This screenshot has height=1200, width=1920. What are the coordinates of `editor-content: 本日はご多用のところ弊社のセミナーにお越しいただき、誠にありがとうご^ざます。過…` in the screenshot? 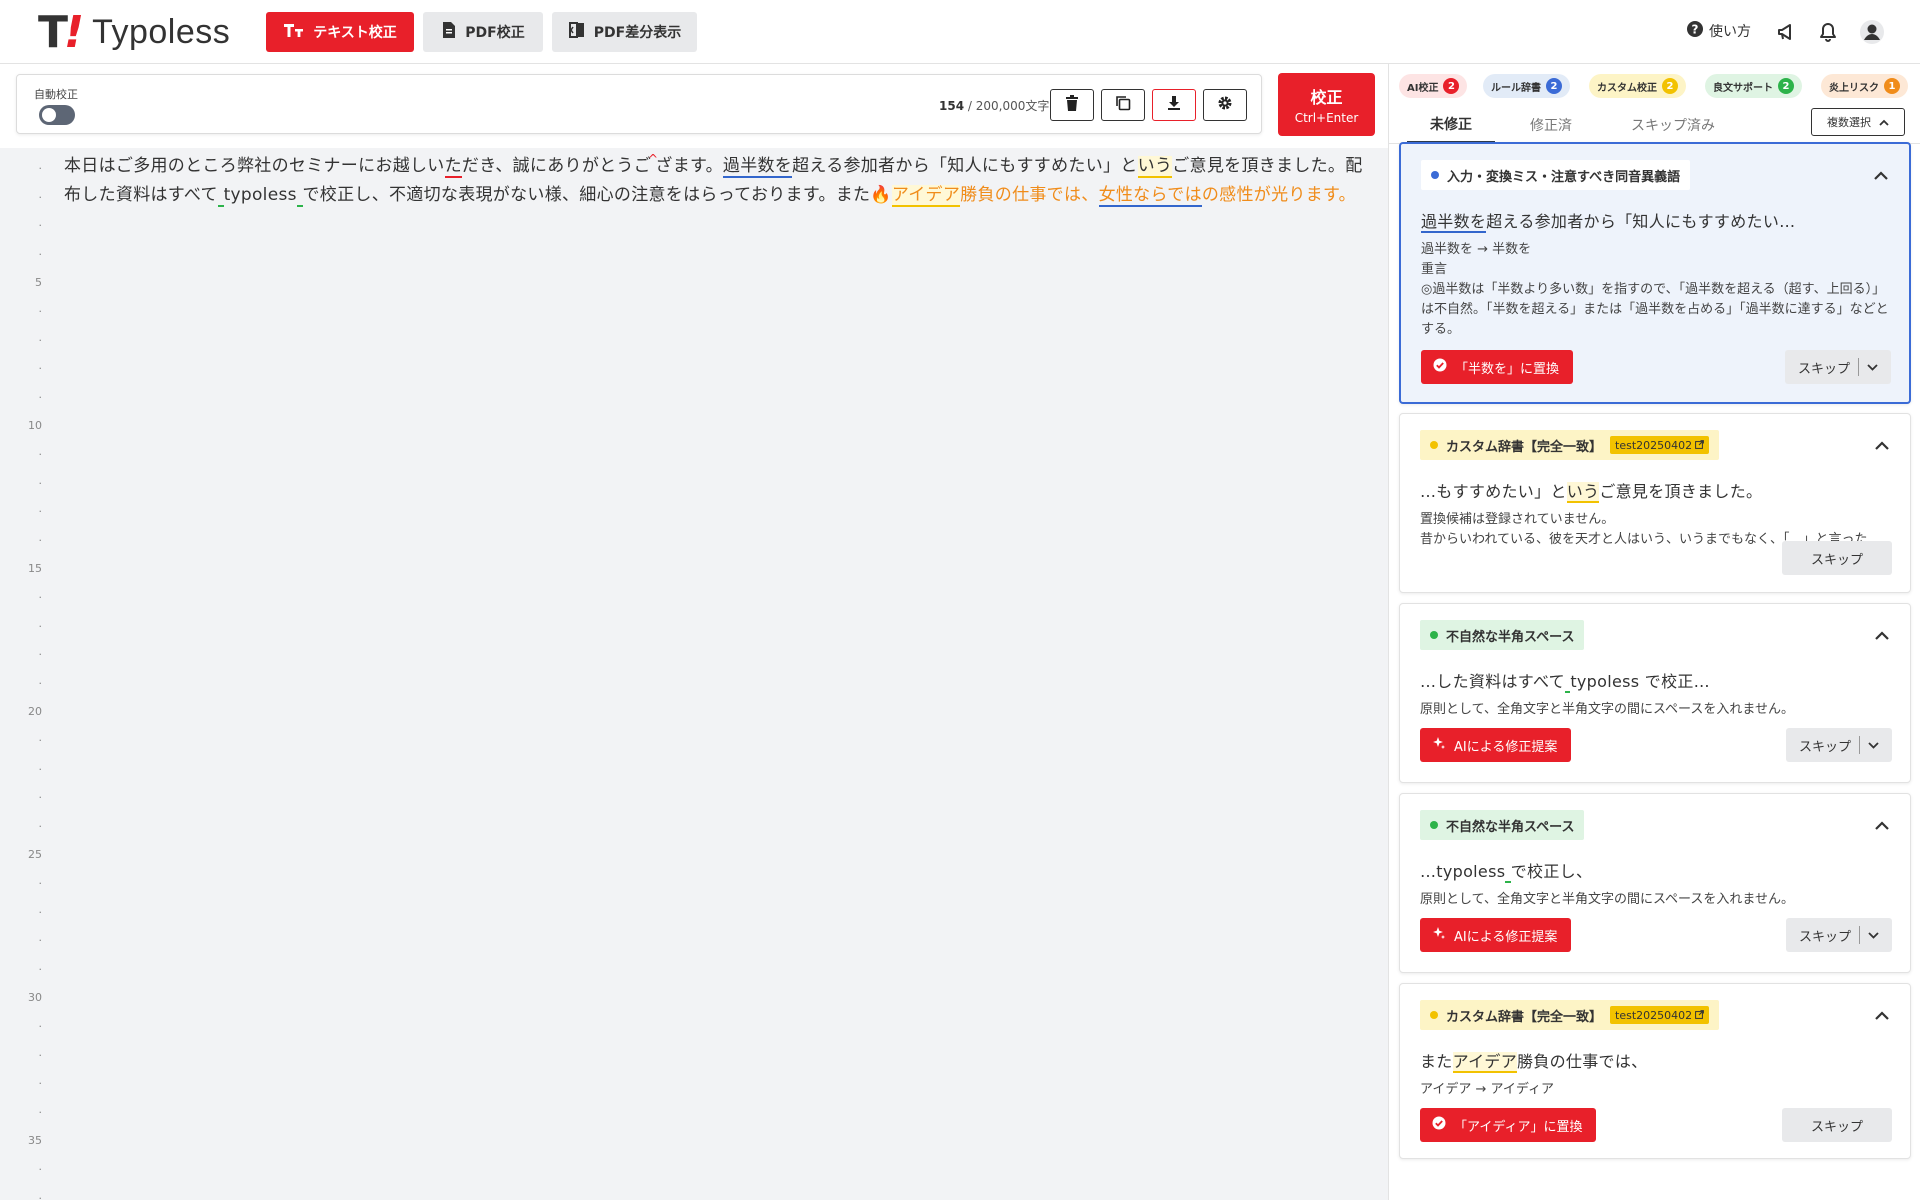 It's located at (714, 180).